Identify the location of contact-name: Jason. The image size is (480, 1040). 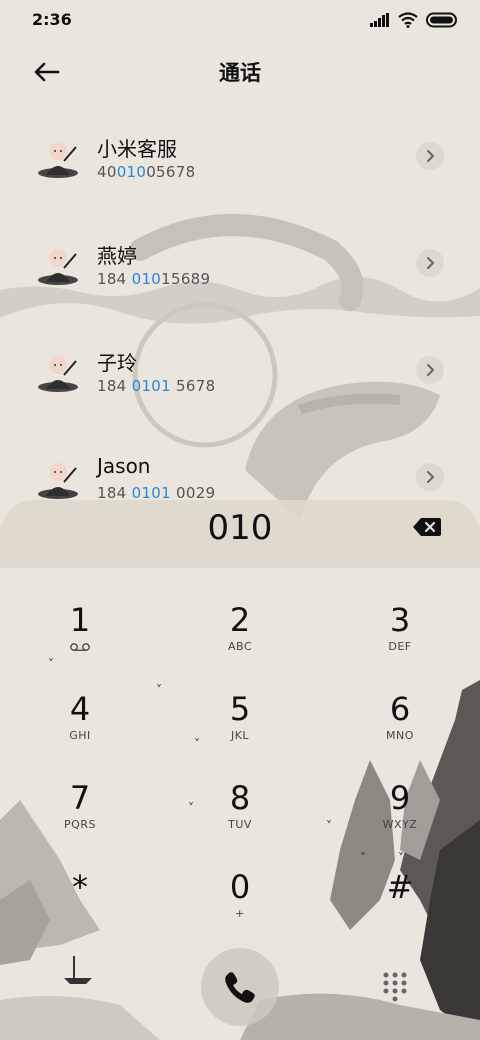
(124, 466).